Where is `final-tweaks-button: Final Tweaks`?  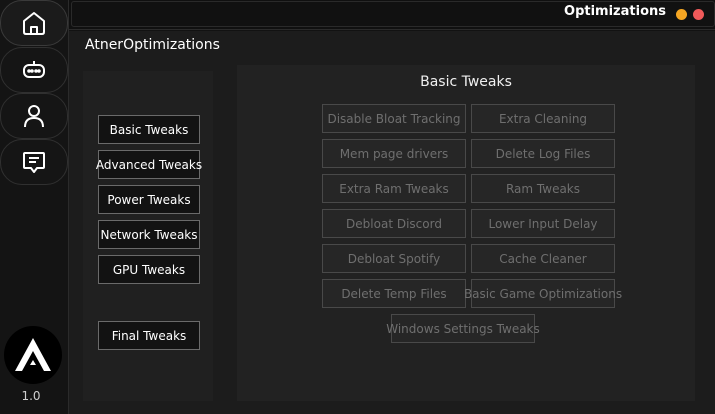
final-tweaks-button: Final Tweaks is located at coordinates (149, 335).